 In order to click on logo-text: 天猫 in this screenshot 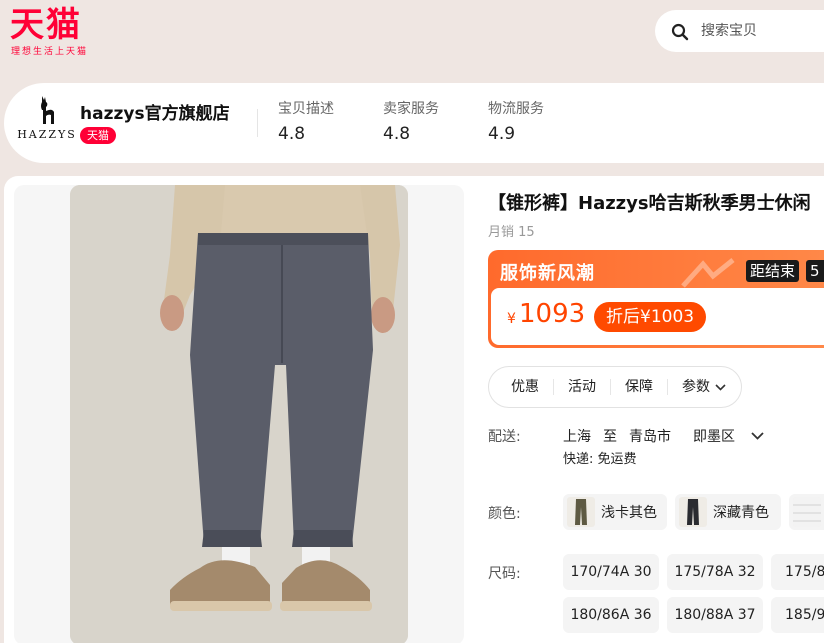, I will do `click(46, 25)`.